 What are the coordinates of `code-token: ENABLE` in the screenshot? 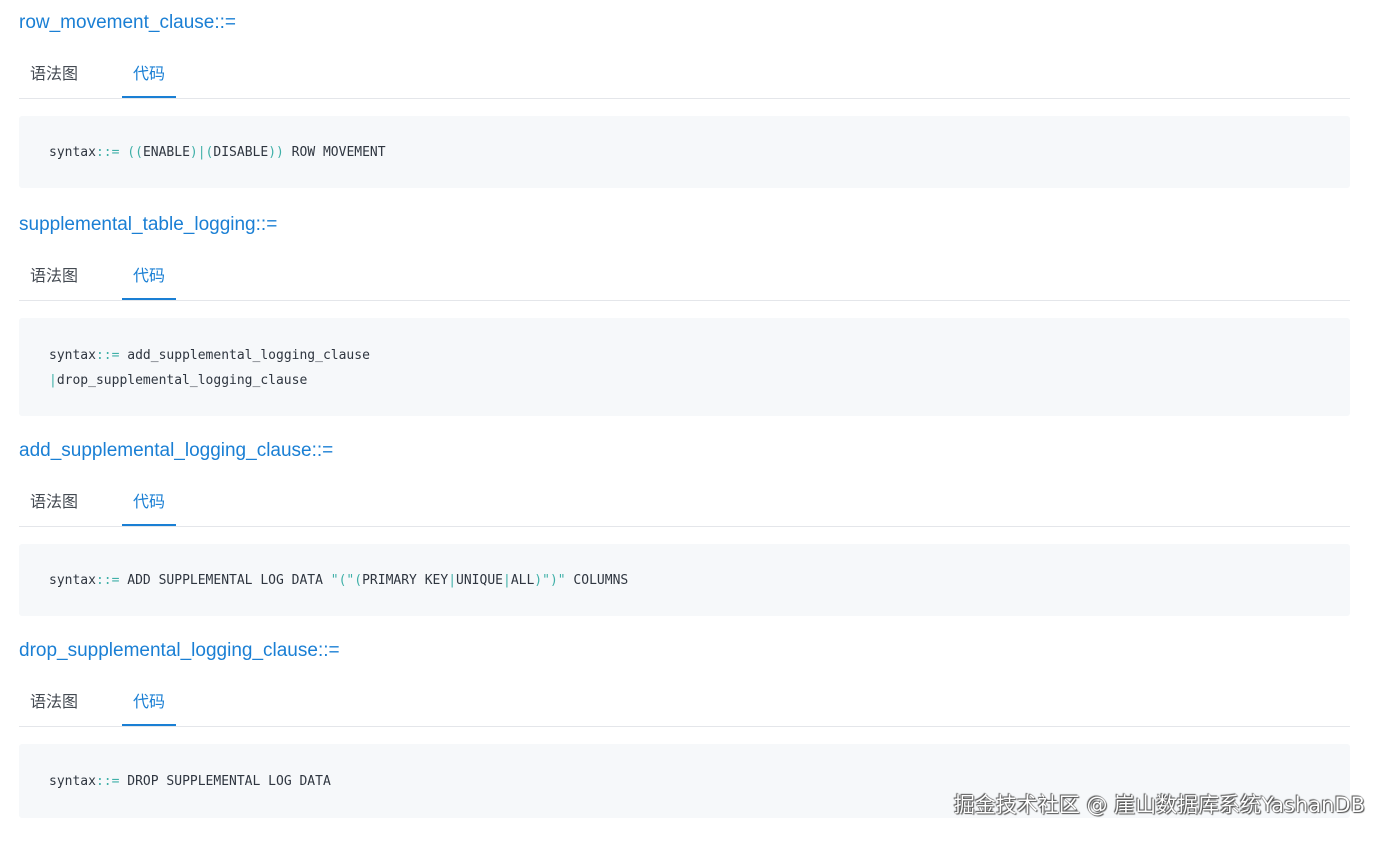 It's located at (166, 152).